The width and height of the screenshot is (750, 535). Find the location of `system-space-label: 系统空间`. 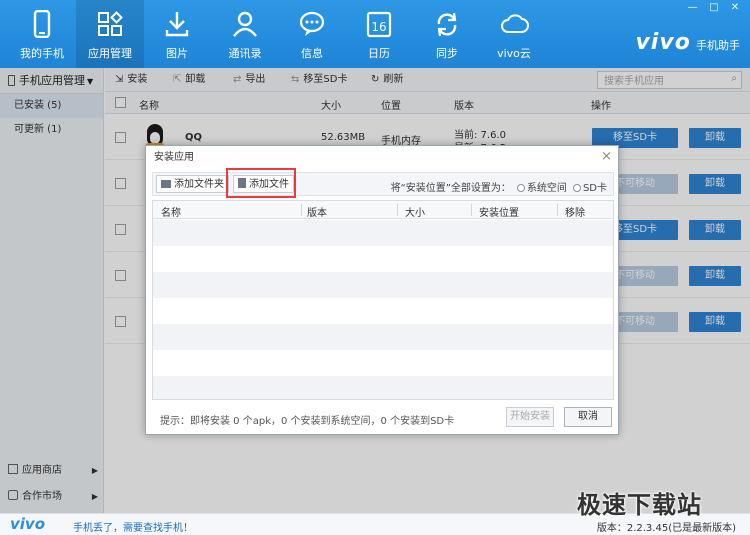

system-space-label: 系统空间 is located at coordinates (546, 188).